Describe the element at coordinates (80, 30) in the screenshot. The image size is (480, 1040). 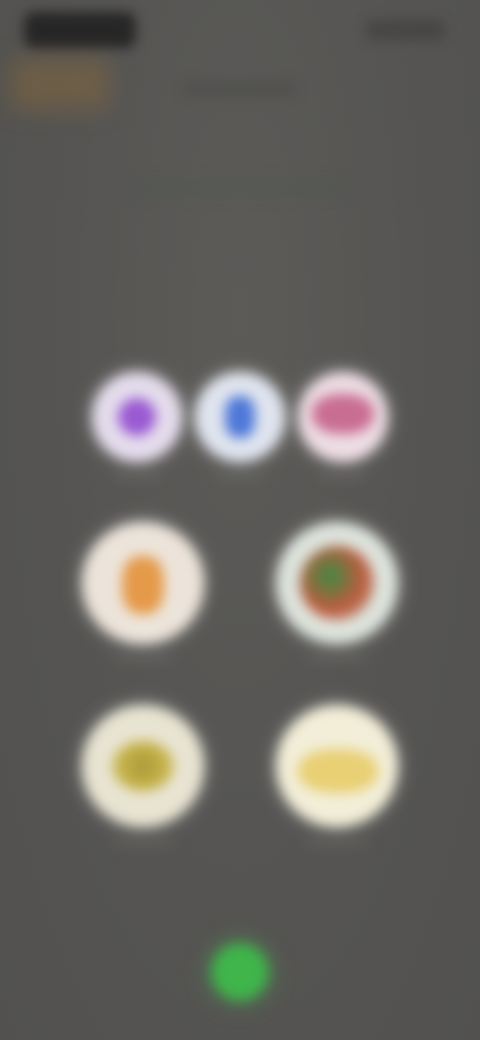
I see `status-time-block` at that location.